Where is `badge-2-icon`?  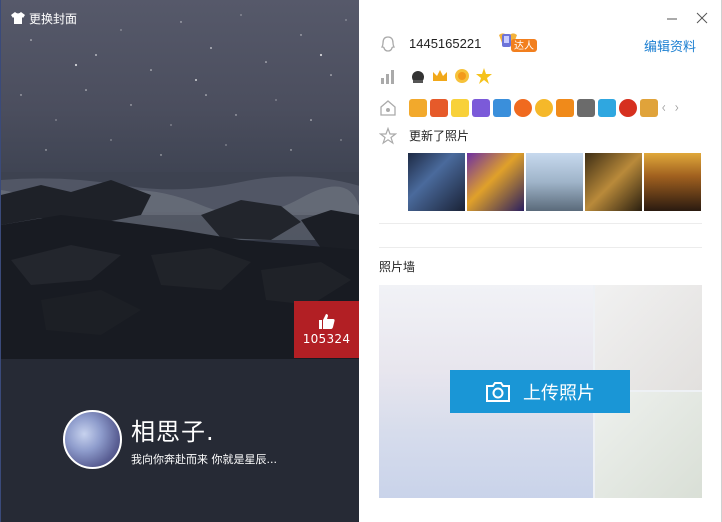
badge-2-icon is located at coordinates (439, 108).